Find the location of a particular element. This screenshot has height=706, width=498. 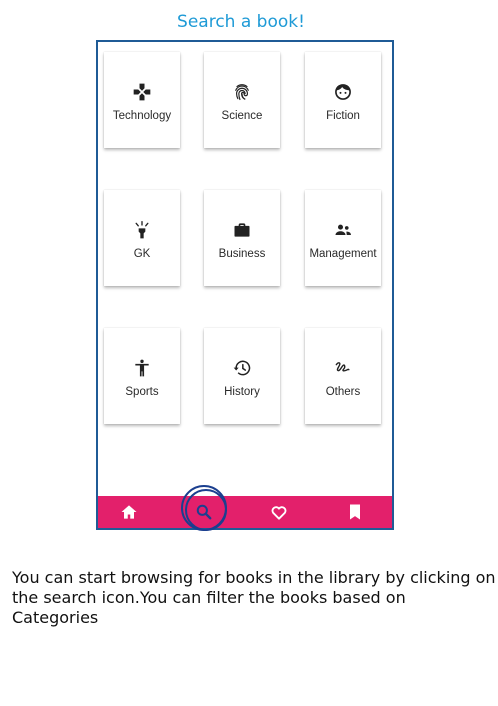

category-label: Business is located at coordinates (242, 254).